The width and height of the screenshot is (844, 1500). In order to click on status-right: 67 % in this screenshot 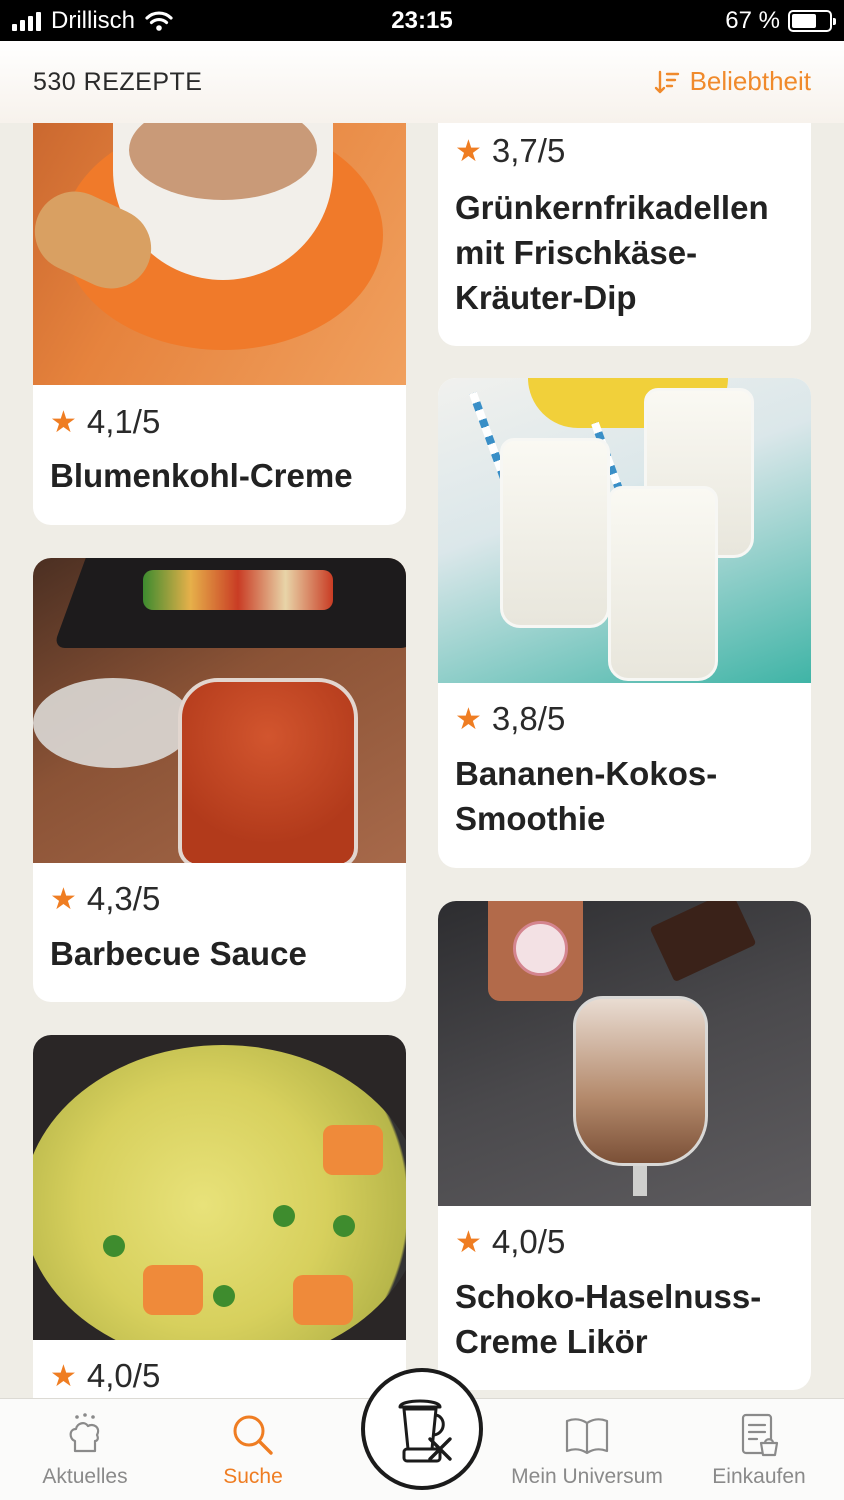, I will do `click(780, 21)`.